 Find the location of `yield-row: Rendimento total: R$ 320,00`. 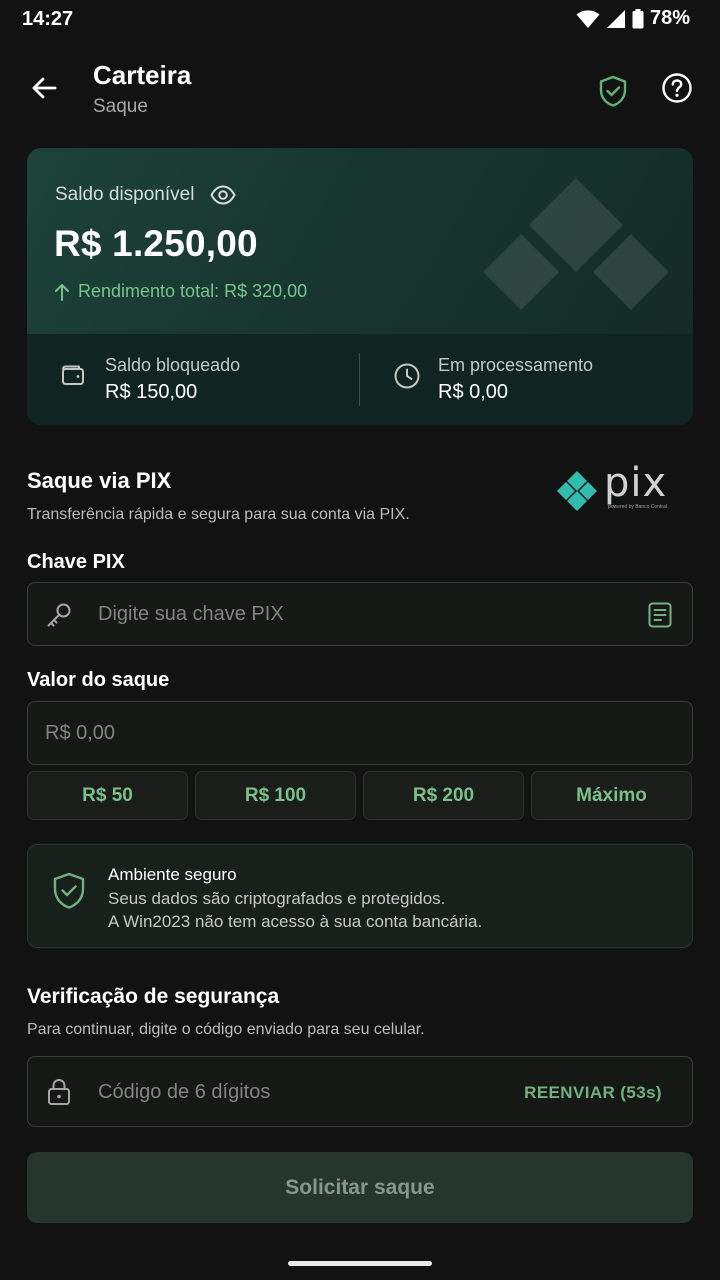

yield-row: Rendimento total: R$ 320,00 is located at coordinates (180, 291).